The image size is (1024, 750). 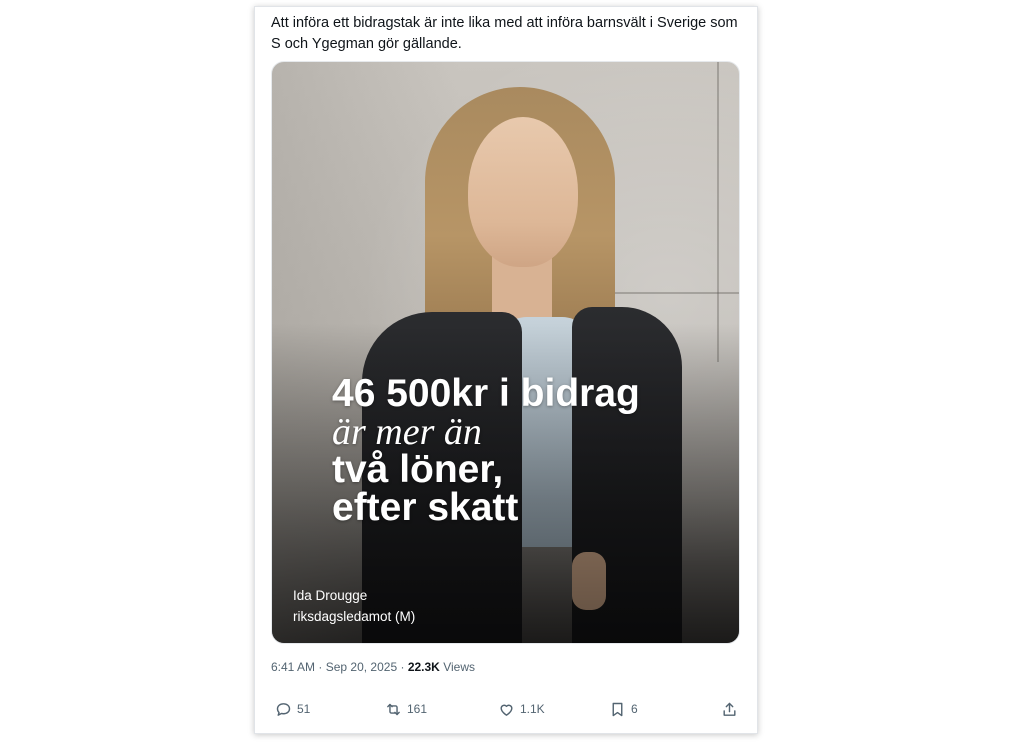 I want to click on repost-count: 161, so click(x=417, y=709).